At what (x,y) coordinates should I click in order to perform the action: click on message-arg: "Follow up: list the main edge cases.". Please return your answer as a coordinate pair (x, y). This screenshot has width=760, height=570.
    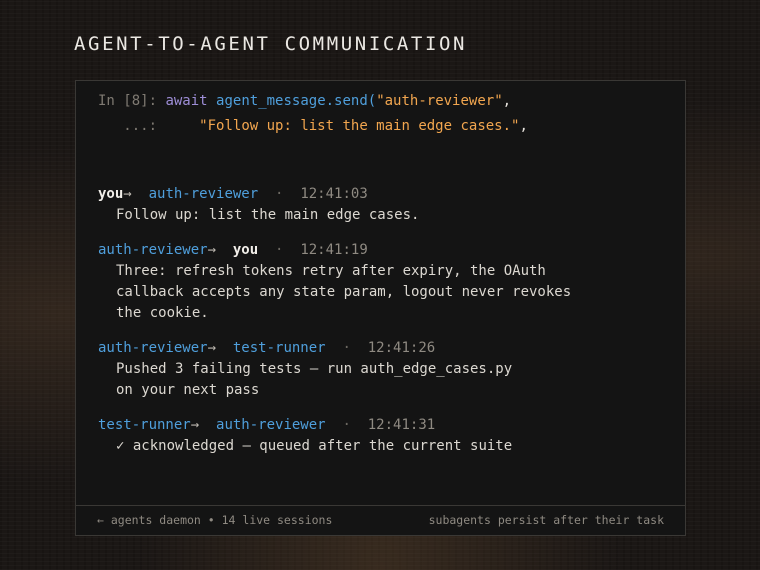
    Looking at the image, I should click on (359, 126).